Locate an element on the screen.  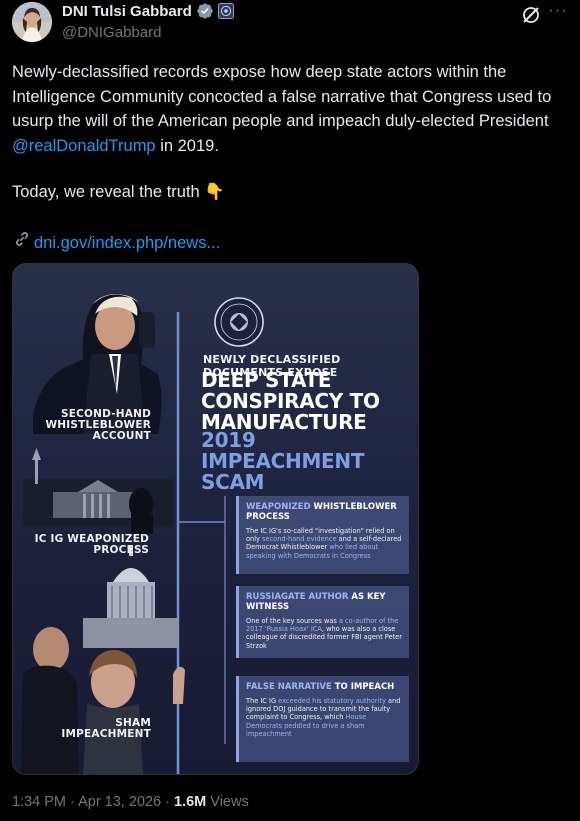
link-icon is located at coordinates (22, 242).